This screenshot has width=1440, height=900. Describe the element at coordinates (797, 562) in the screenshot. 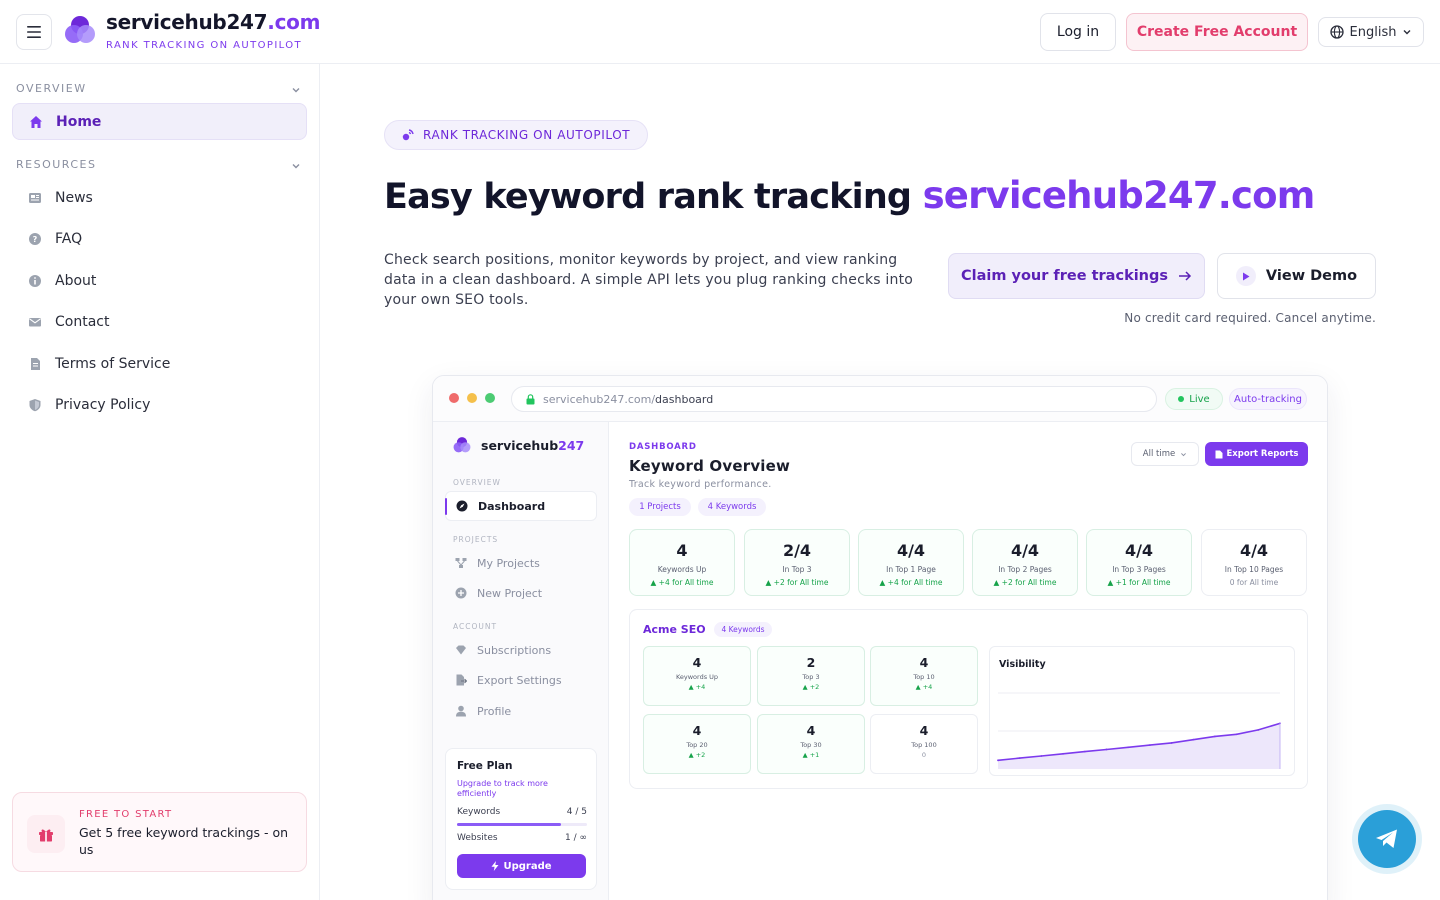

I see `stat-card: 2/4 In Top 3 ▲ +2 for All time` at that location.